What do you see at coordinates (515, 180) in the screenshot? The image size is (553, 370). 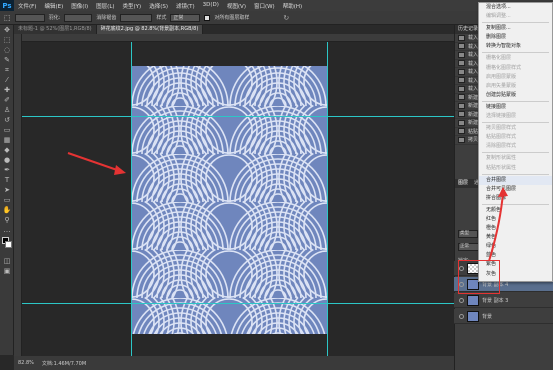 I see `context-menu-item: 合并图层` at bounding box center [515, 180].